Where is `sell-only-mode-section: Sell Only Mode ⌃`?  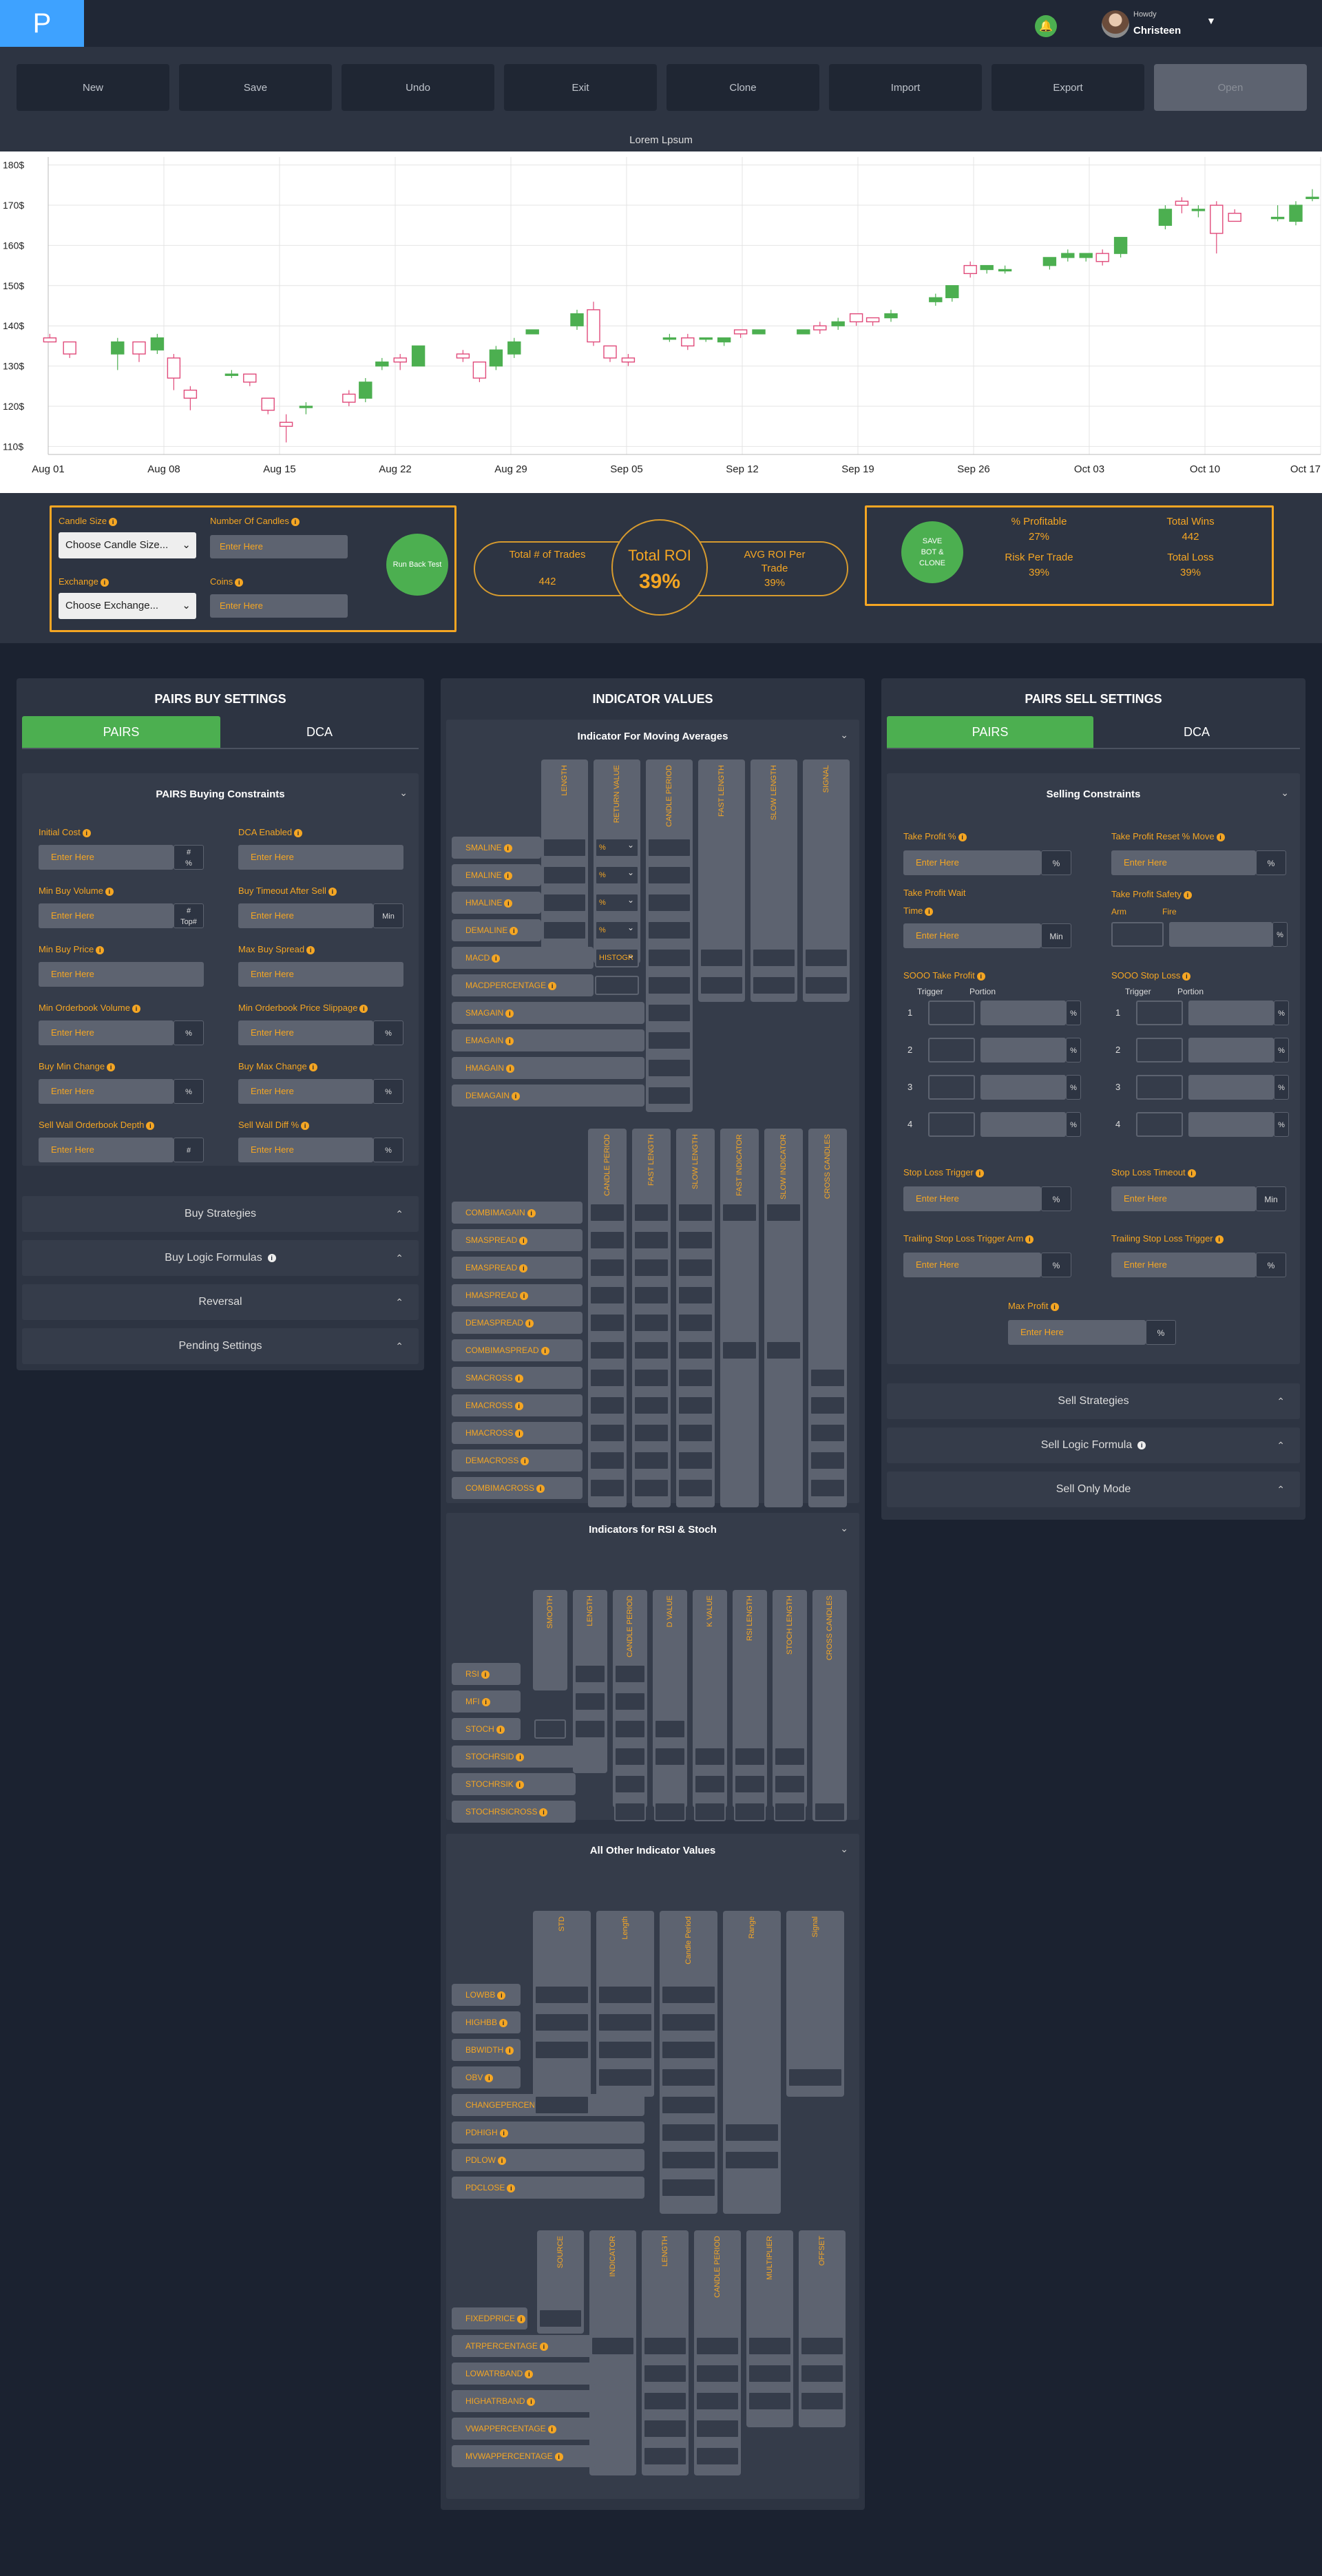
sell-only-mode-section: Sell Only Mode ⌃ is located at coordinates (1093, 1489).